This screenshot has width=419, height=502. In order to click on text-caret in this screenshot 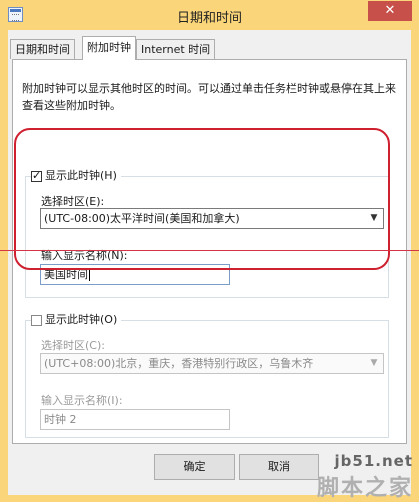, I will do `click(89, 275)`.